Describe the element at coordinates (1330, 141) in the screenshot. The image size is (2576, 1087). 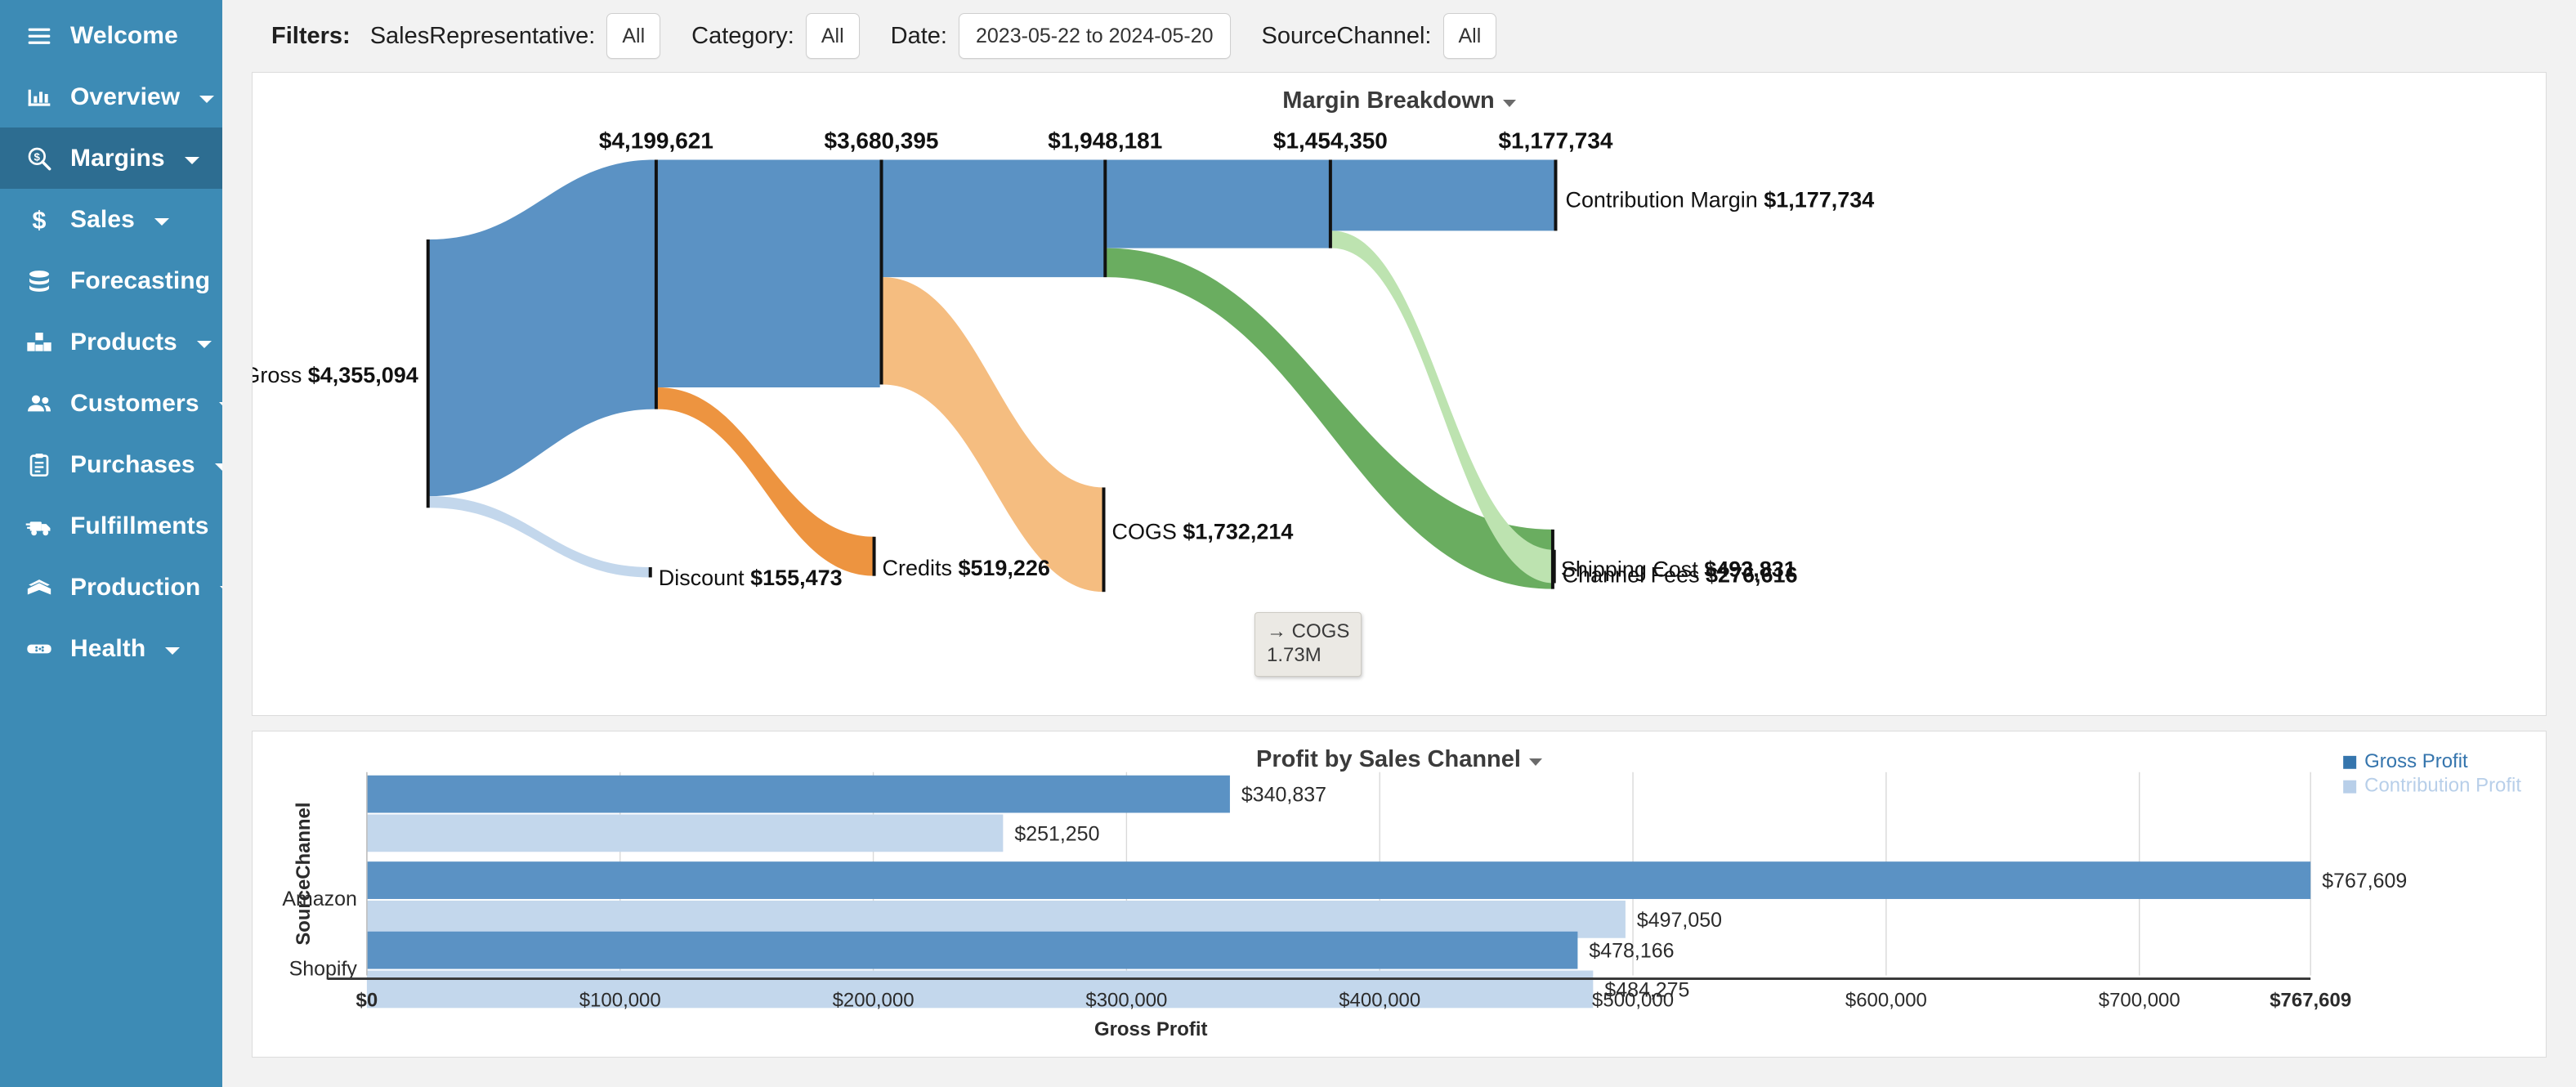
I see `sankey-node-value: $1,454,350` at that location.